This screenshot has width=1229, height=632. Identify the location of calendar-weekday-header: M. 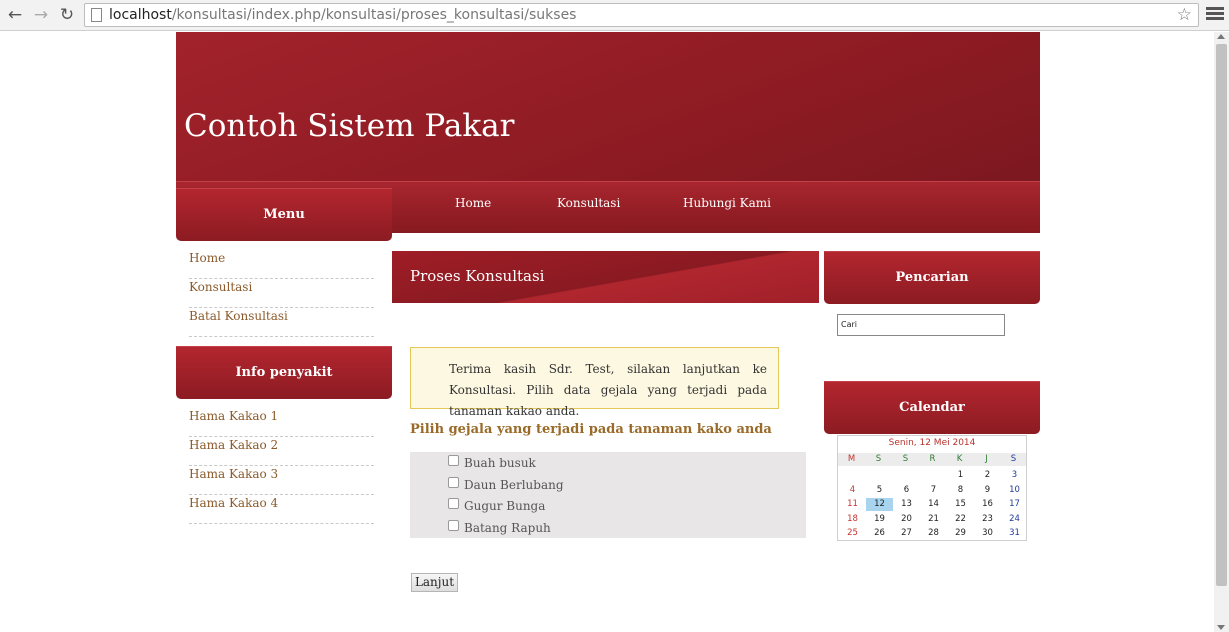
(851, 459).